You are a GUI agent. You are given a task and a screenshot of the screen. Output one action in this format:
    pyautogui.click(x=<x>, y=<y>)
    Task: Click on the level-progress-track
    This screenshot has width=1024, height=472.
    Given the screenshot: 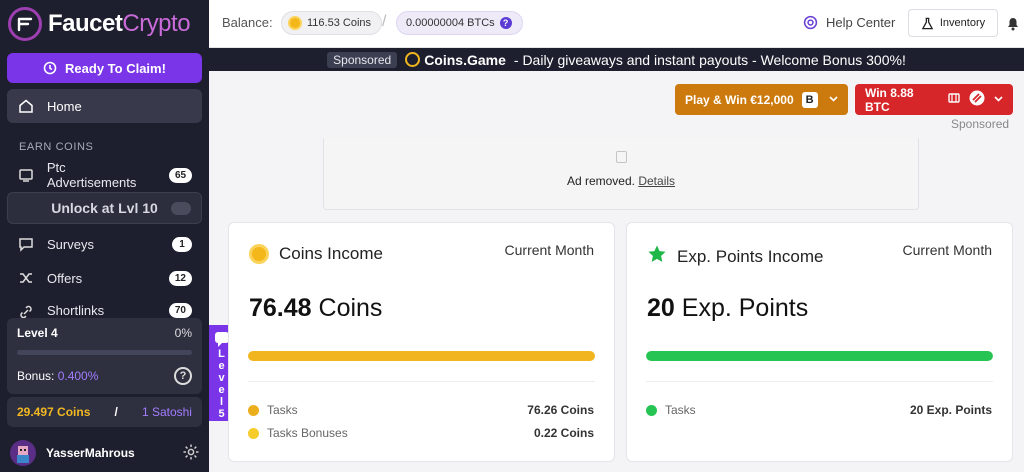 What is the action you would take?
    pyautogui.click(x=104, y=352)
    